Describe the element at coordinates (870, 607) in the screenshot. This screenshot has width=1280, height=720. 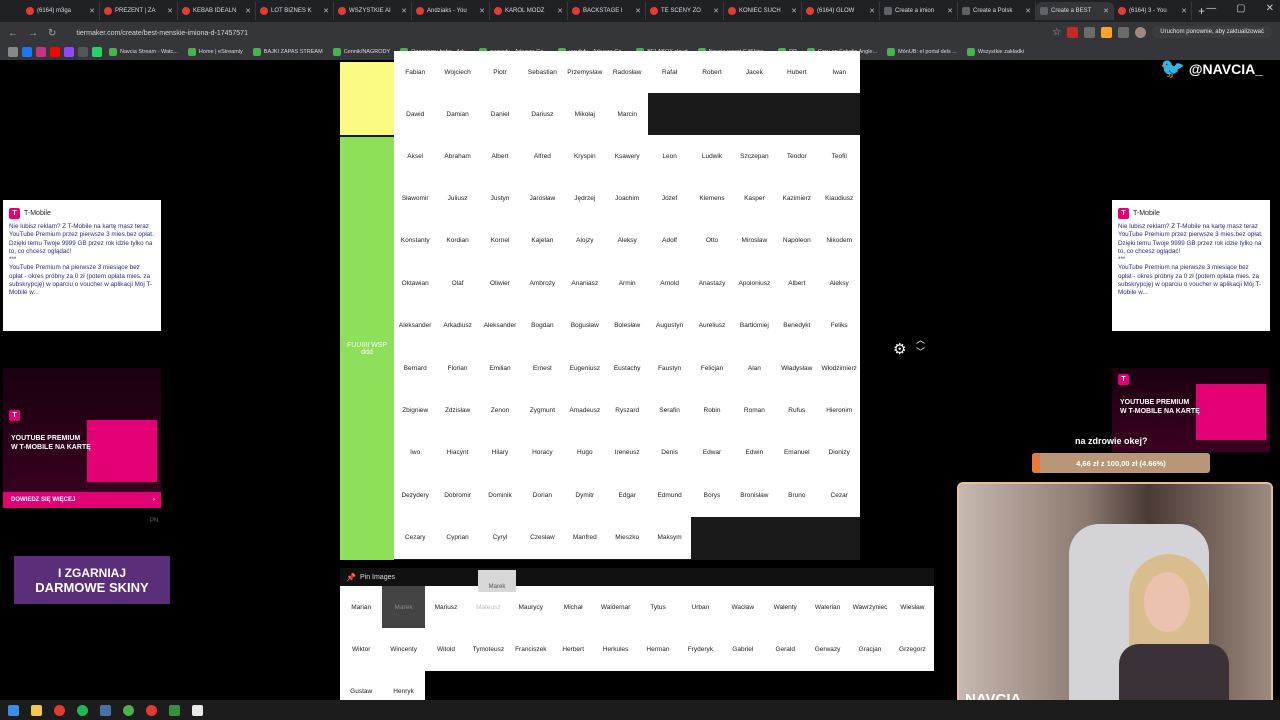
I see `tier-item: Wawrzyniec` at that location.